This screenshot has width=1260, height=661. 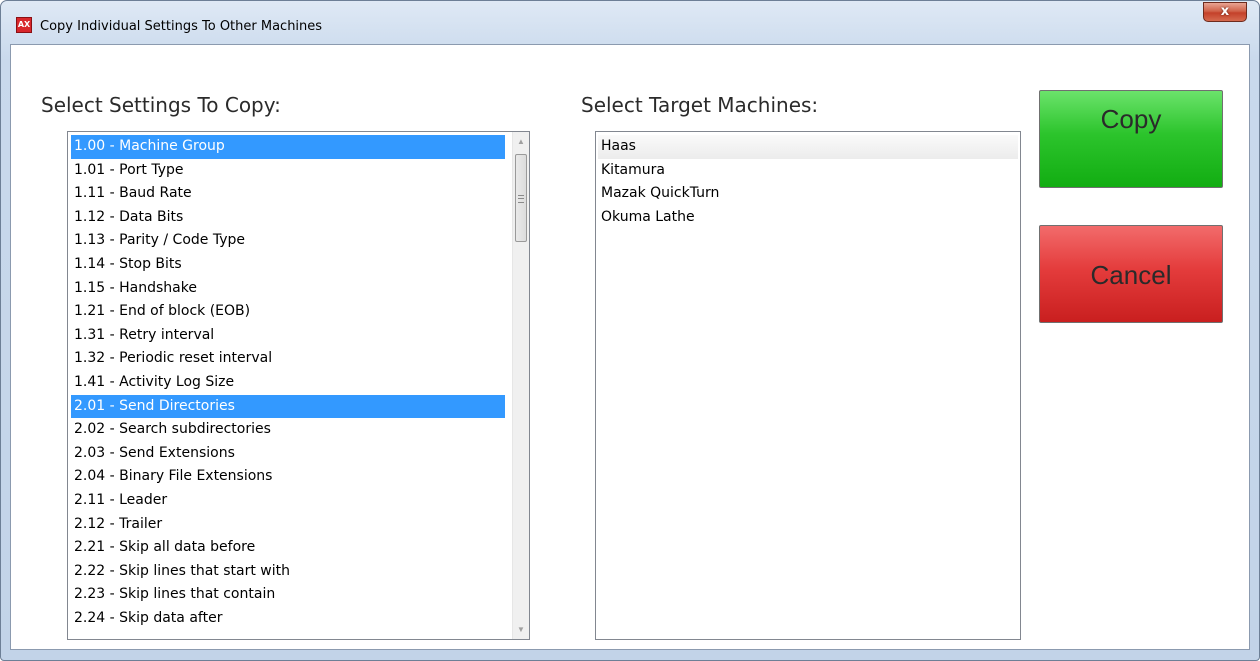 I want to click on target-machine-item: Kitamura, so click(x=808, y=171).